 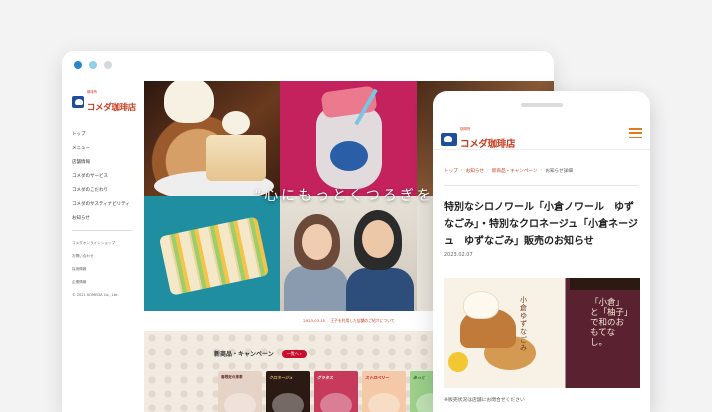 What do you see at coordinates (458, 255) in the screenshot?
I see `article-date: 2023.02.07` at bounding box center [458, 255].